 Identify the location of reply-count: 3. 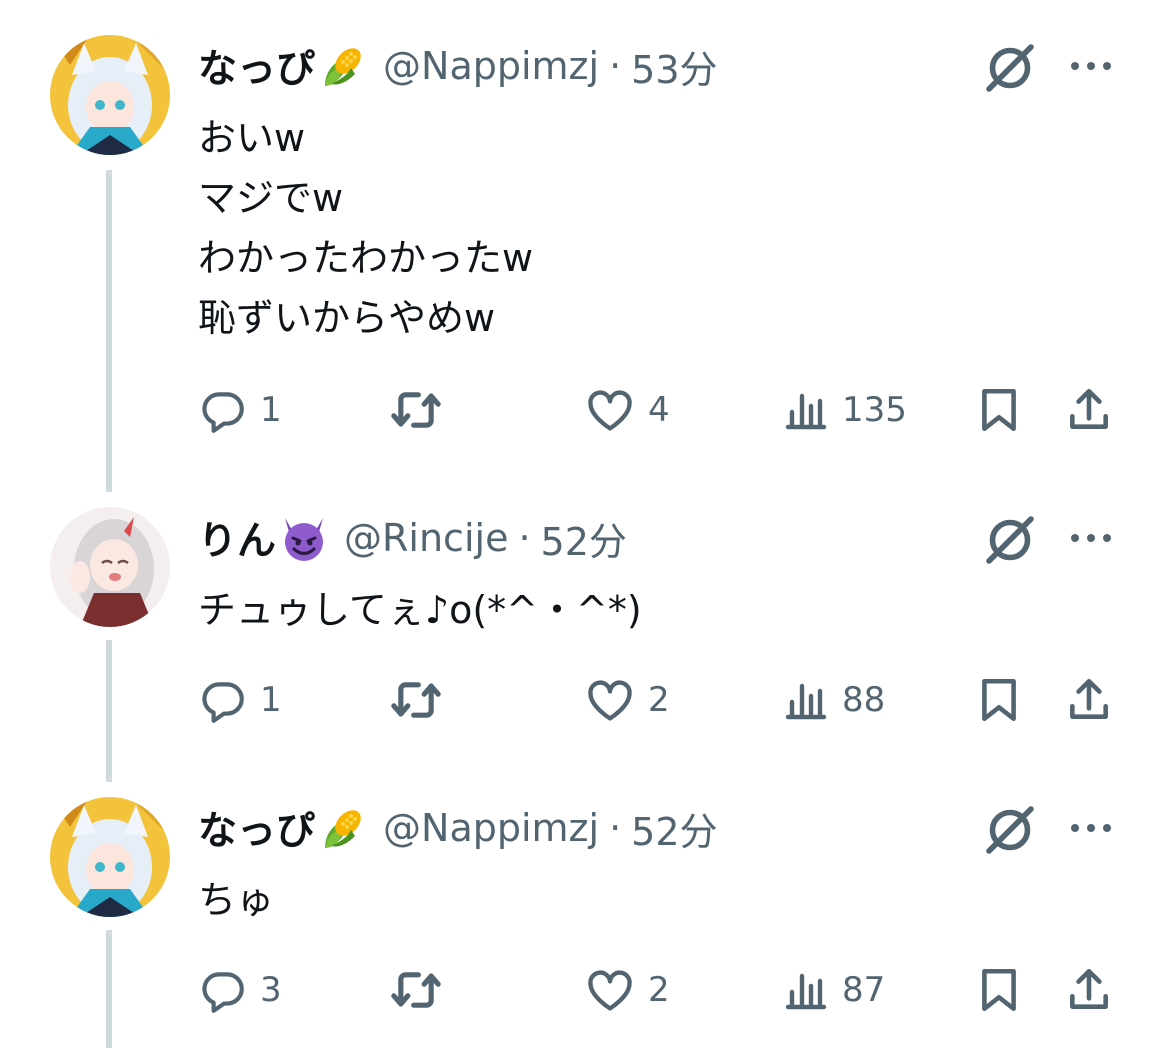
(271, 990).